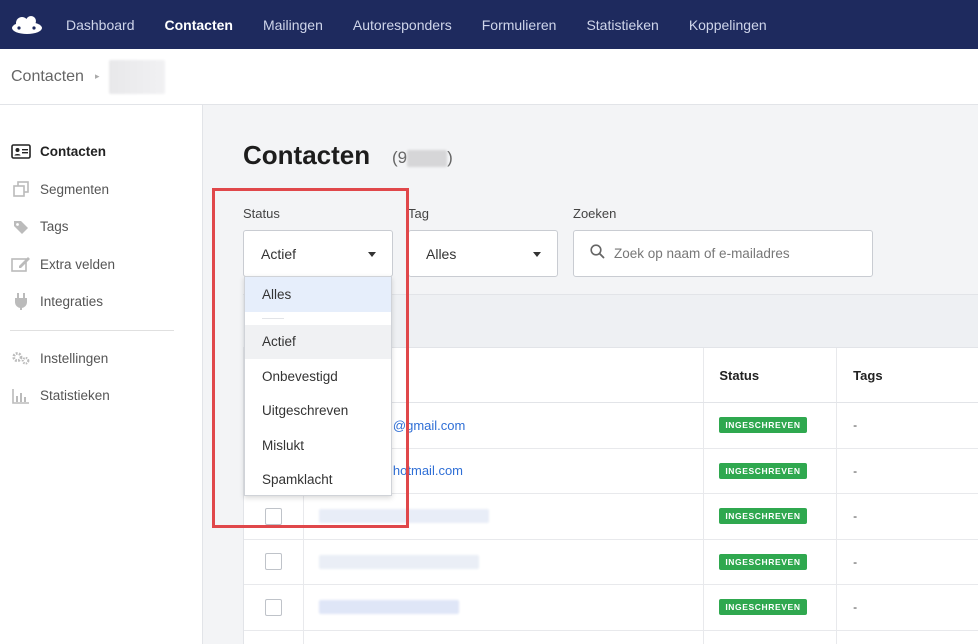 This screenshot has width=978, height=644. What do you see at coordinates (372, 254) in the screenshot?
I see `chevron-down-icon` at bounding box center [372, 254].